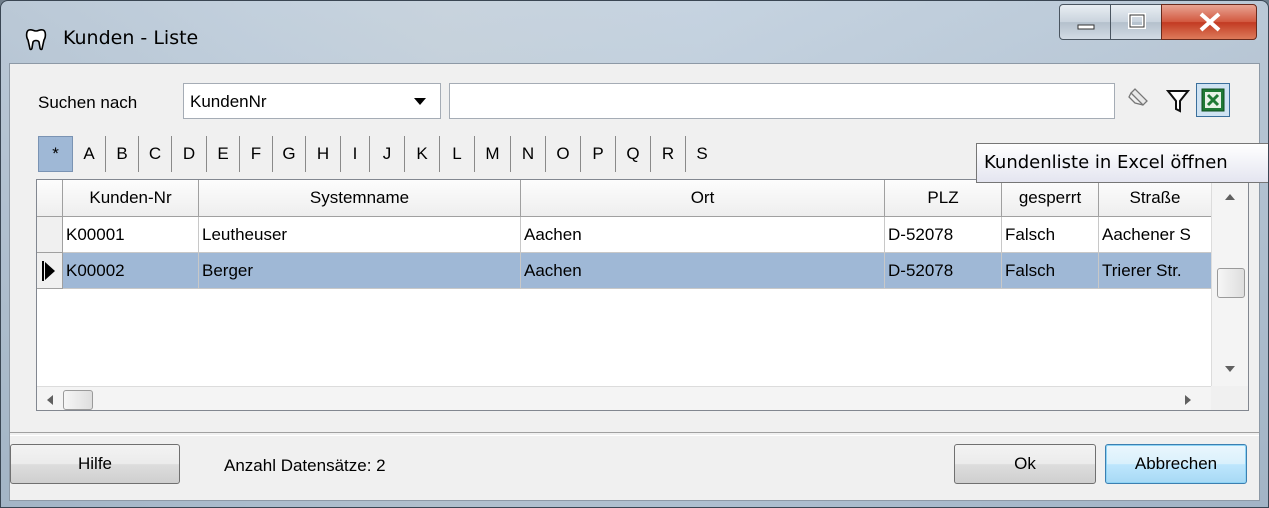 This screenshot has height=508, width=1269. What do you see at coordinates (943, 198) in the screenshot?
I see `column-header-plz: PLZ` at bounding box center [943, 198].